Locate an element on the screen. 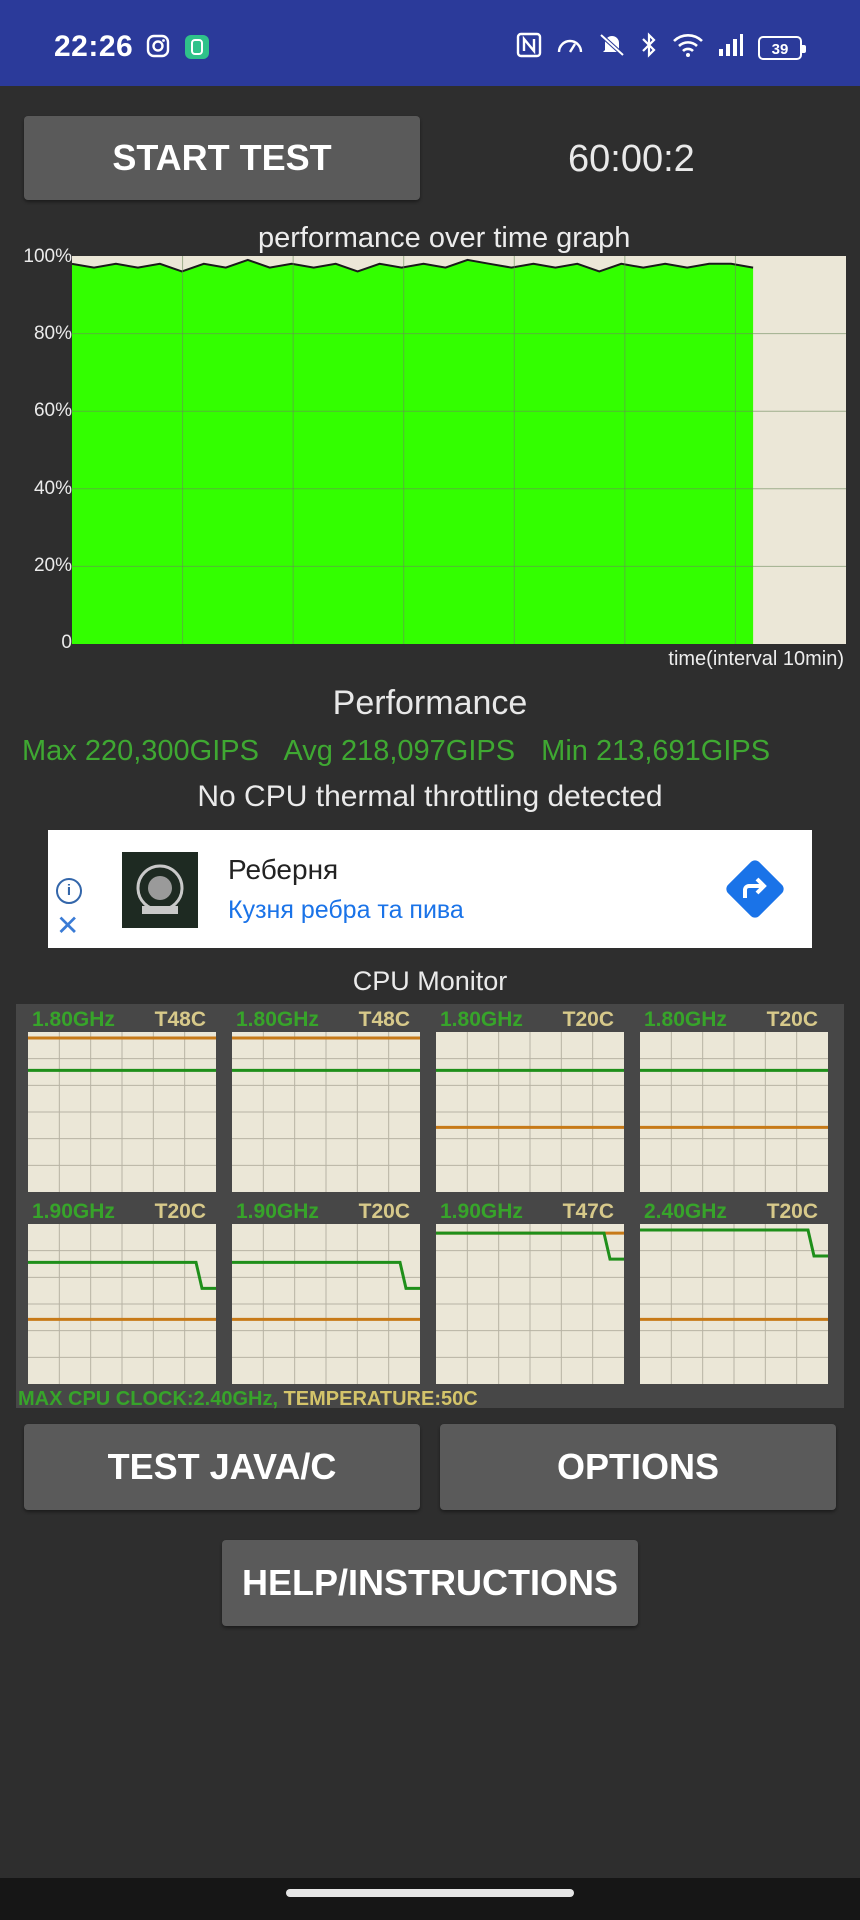 The width and height of the screenshot is (860, 1920). instagram-icon is located at coordinates (158, 49).